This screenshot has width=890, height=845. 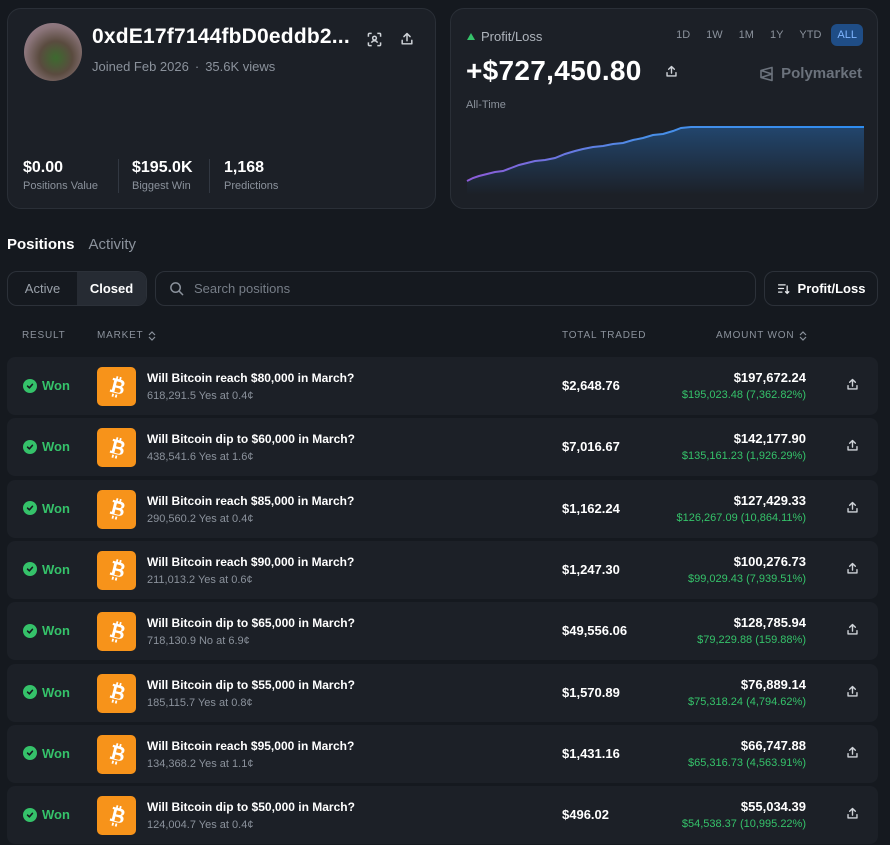 What do you see at coordinates (251, 175) in the screenshot?
I see `stat-predictions: 1,168 Predictions` at bounding box center [251, 175].